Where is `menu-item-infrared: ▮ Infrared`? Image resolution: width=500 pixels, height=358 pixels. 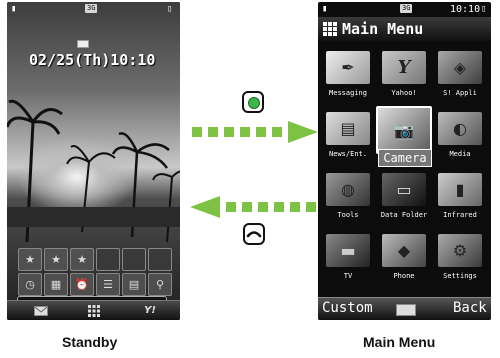
menu-item-infrared: ▮ Infrared is located at coordinates (460, 199).